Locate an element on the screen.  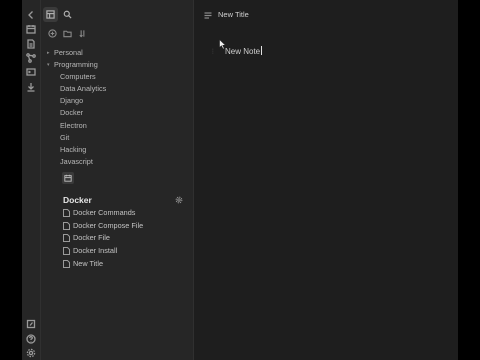
new-note-icon is located at coordinates (52, 33).